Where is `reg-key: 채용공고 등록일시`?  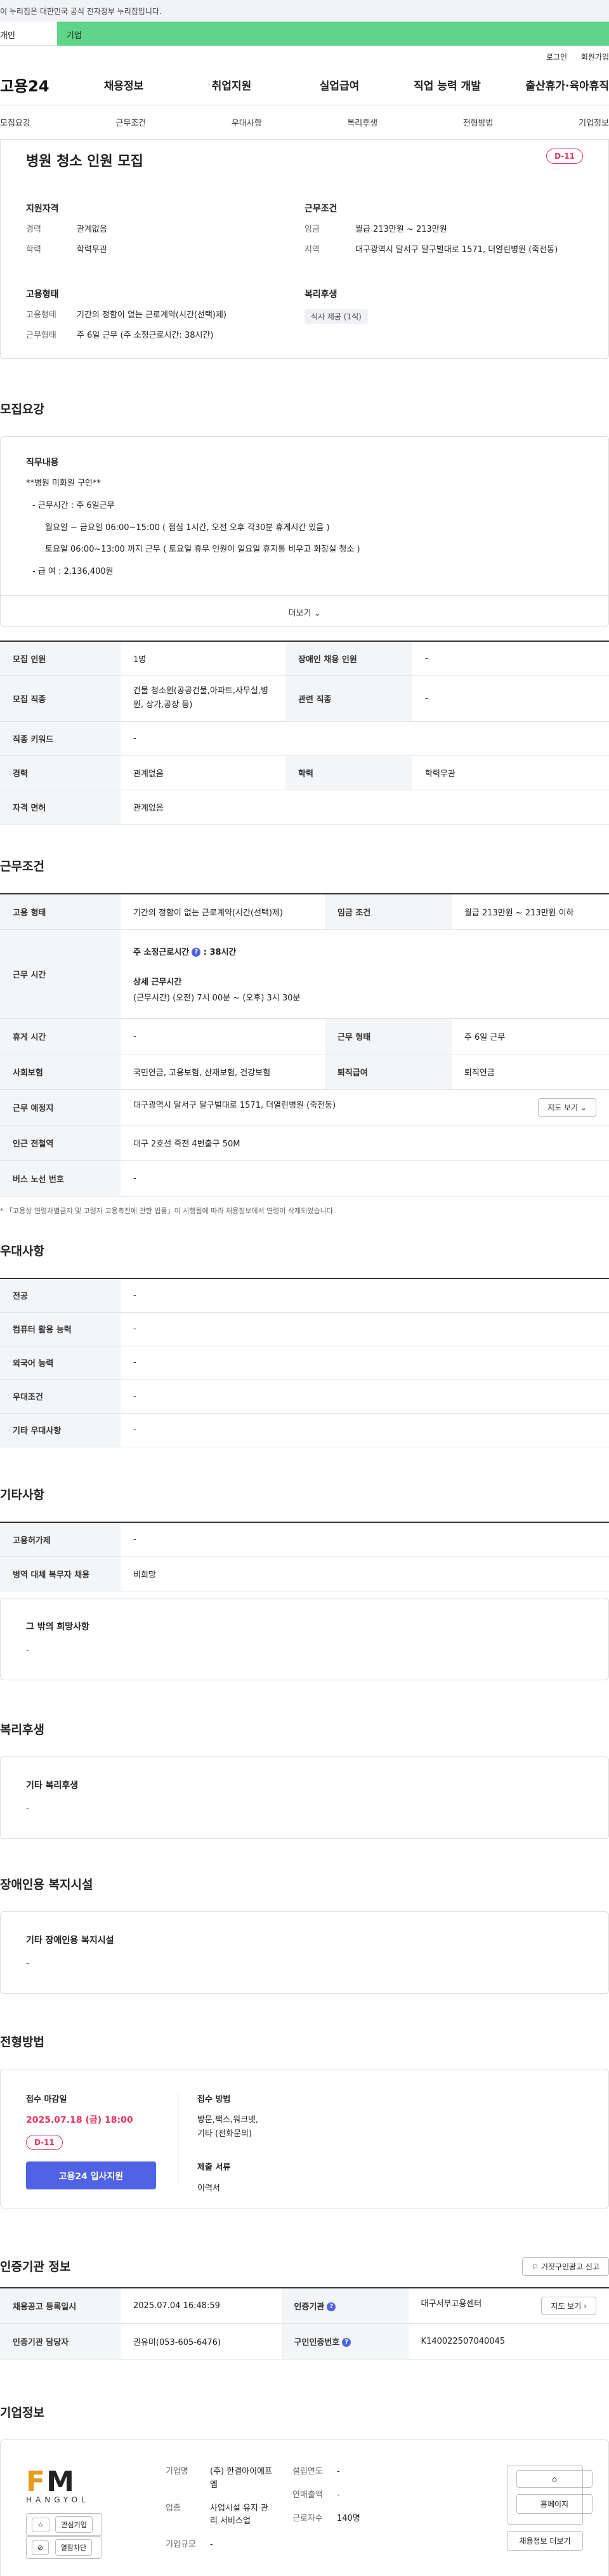
reg-key: 채용공고 등록일시 is located at coordinates (60, 2306).